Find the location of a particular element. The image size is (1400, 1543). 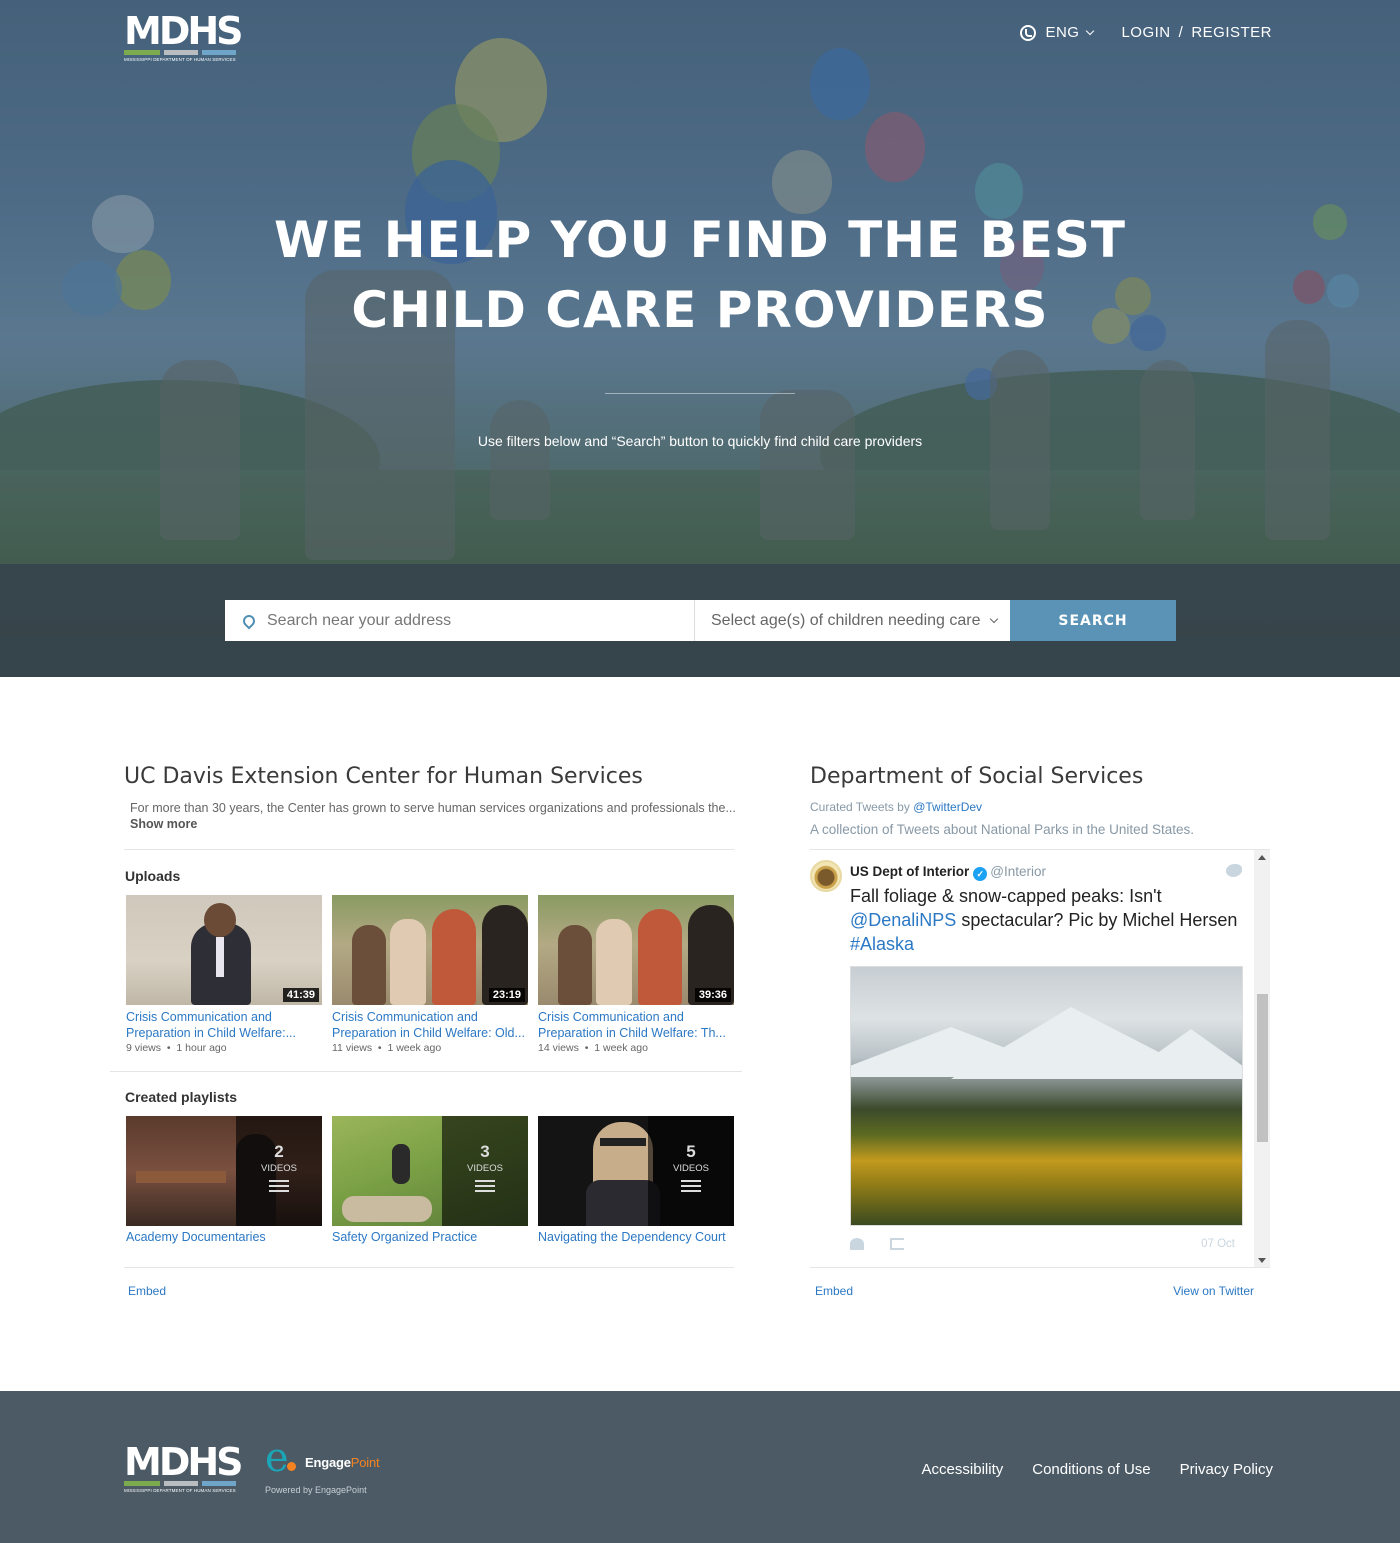

avatar is located at coordinates (826, 876).